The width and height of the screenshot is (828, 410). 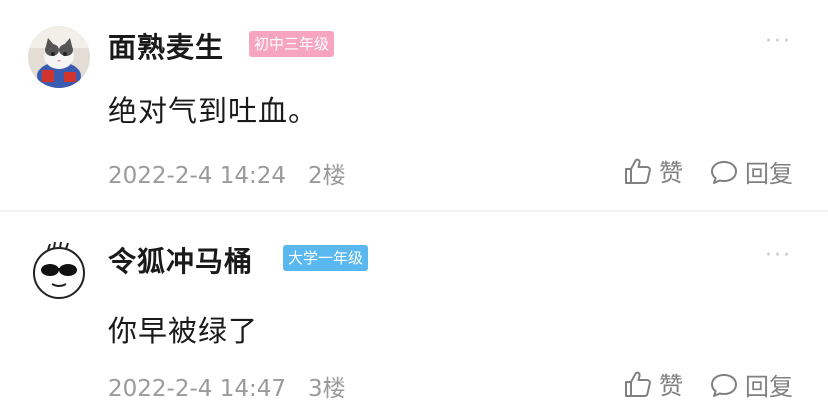 What do you see at coordinates (180, 260) in the screenshot?
I see `username: 令狐冲马桶` at bounding box center [180, 260].